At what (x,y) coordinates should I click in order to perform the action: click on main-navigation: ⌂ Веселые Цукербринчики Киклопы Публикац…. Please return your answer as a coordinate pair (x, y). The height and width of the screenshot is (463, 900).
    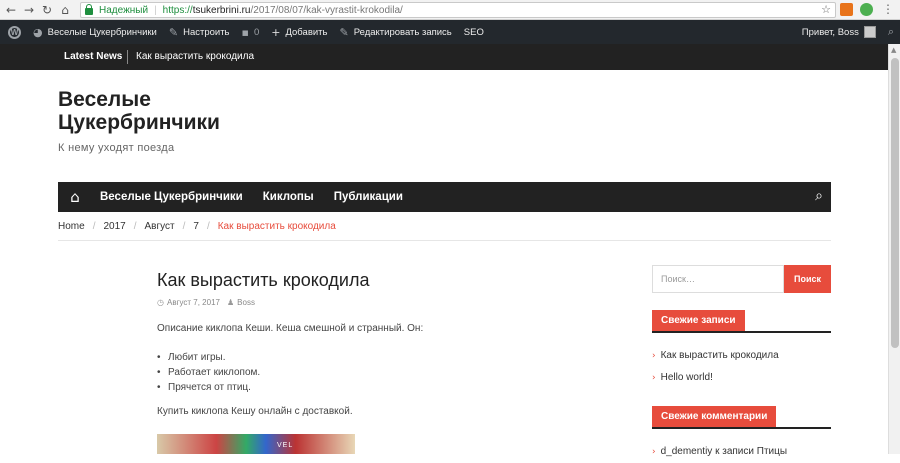
    Looking at the image, I should click on (444, 197).